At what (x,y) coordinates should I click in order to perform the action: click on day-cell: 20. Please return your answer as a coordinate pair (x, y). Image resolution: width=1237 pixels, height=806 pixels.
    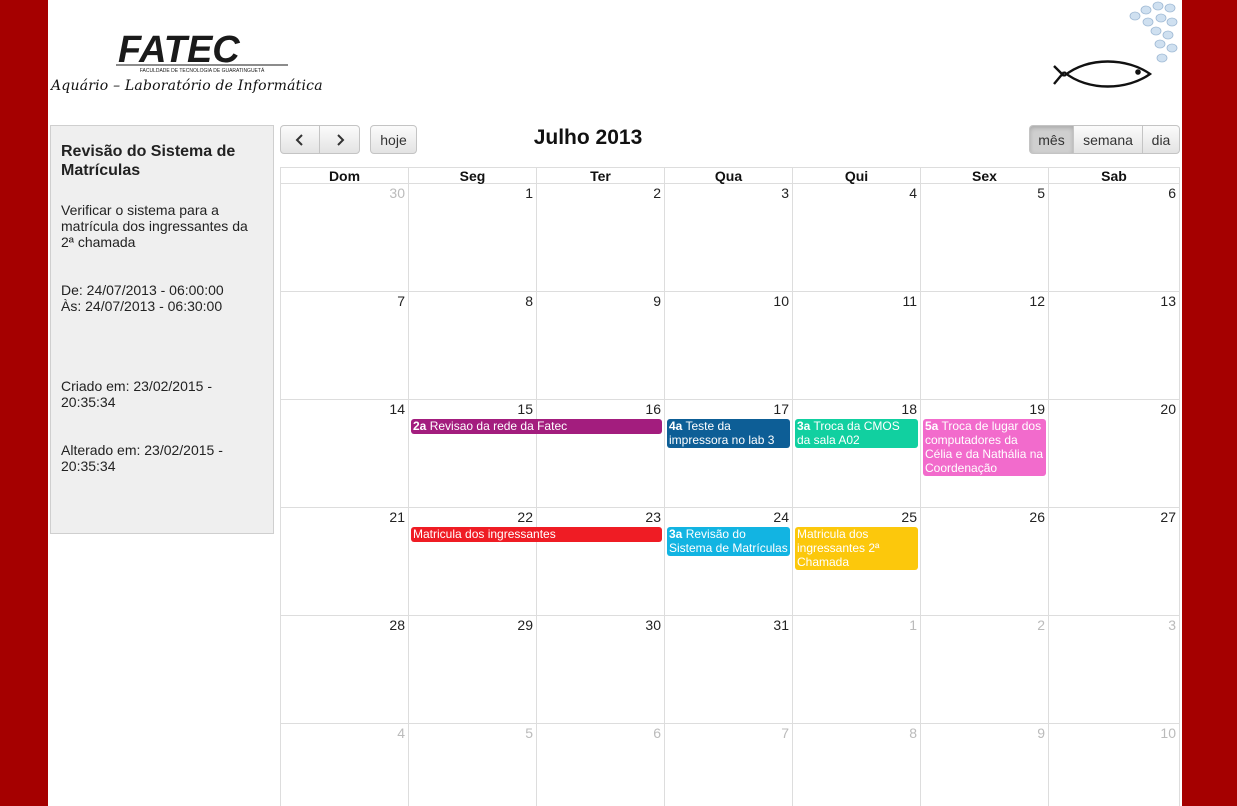
    Looking at the image, I should click on (1114, 454).